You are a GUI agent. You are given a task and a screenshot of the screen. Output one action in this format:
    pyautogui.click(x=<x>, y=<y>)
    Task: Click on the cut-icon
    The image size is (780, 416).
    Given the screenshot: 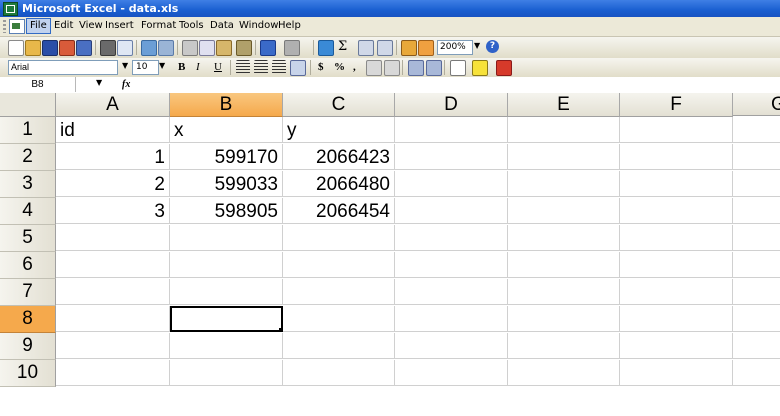 What is the action you would take?
    pyautogui.click(x=190, y=48)
    